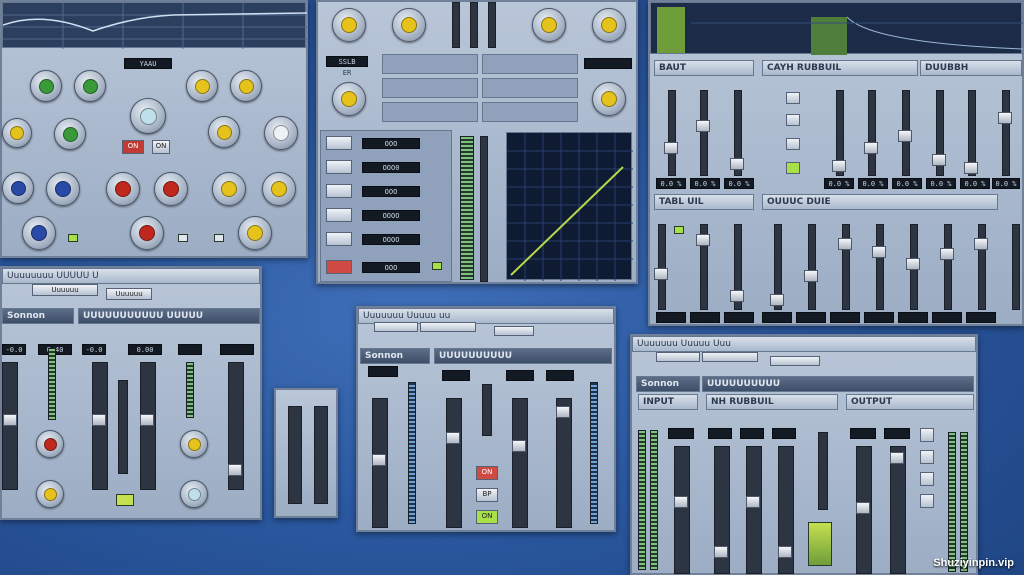  Describe the element at coordinates (65, 290) in the screenshot. I see `menu-button: Uuuuuu` at that location.